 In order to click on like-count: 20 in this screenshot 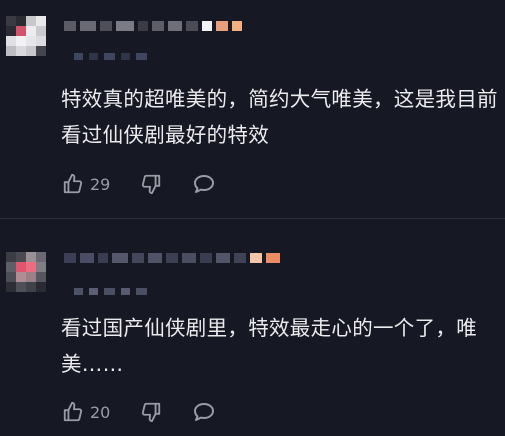, I will do `click(100, 412)`.